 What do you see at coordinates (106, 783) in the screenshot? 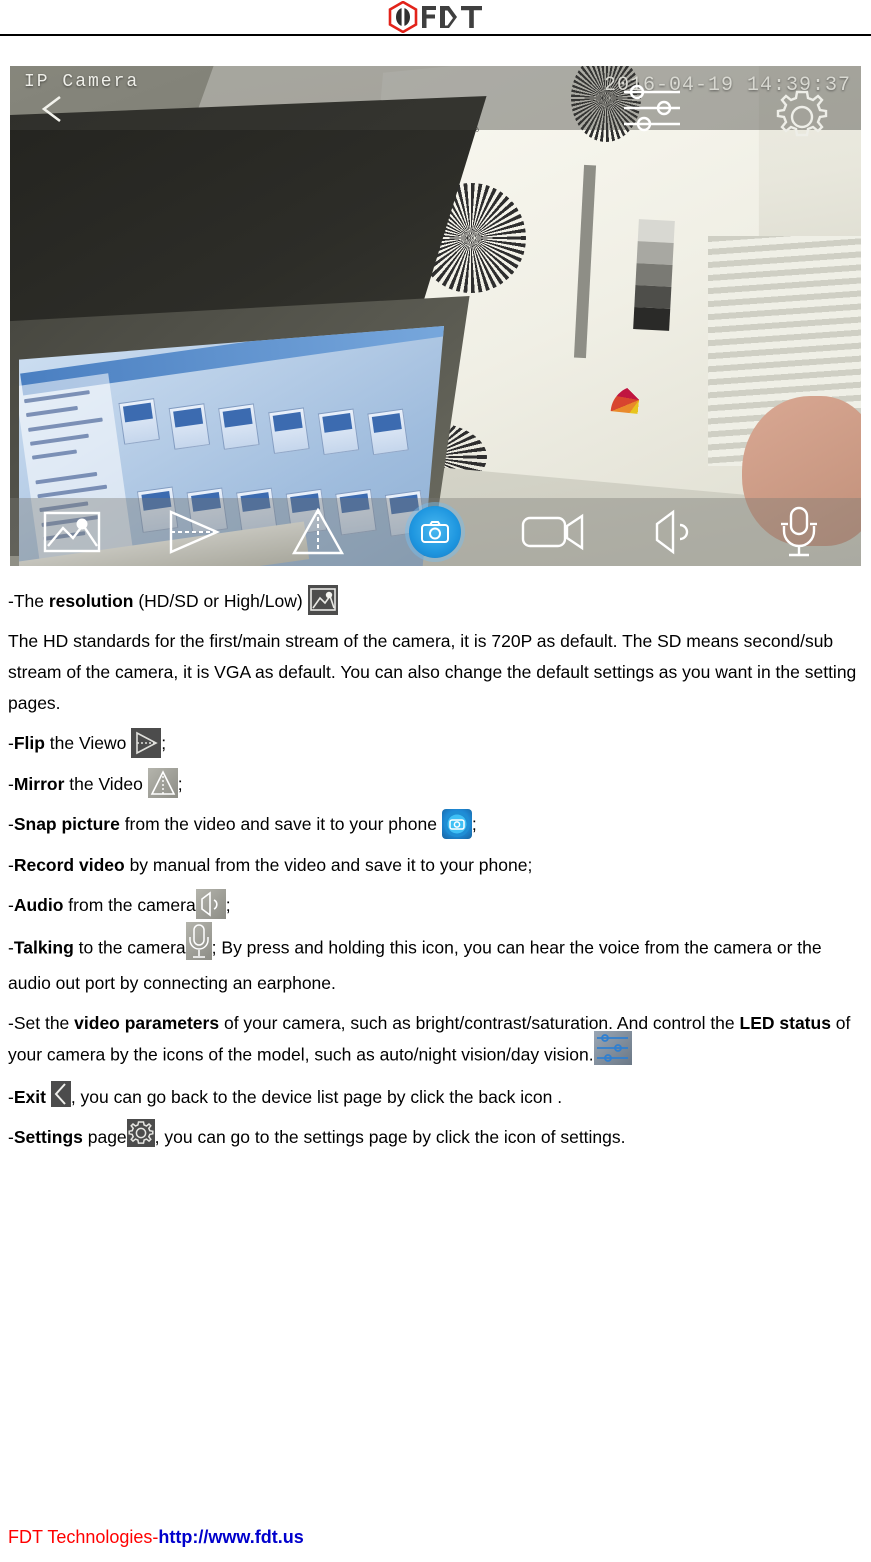
I see `p4-post: the Video` at bounding box center [106, 783].